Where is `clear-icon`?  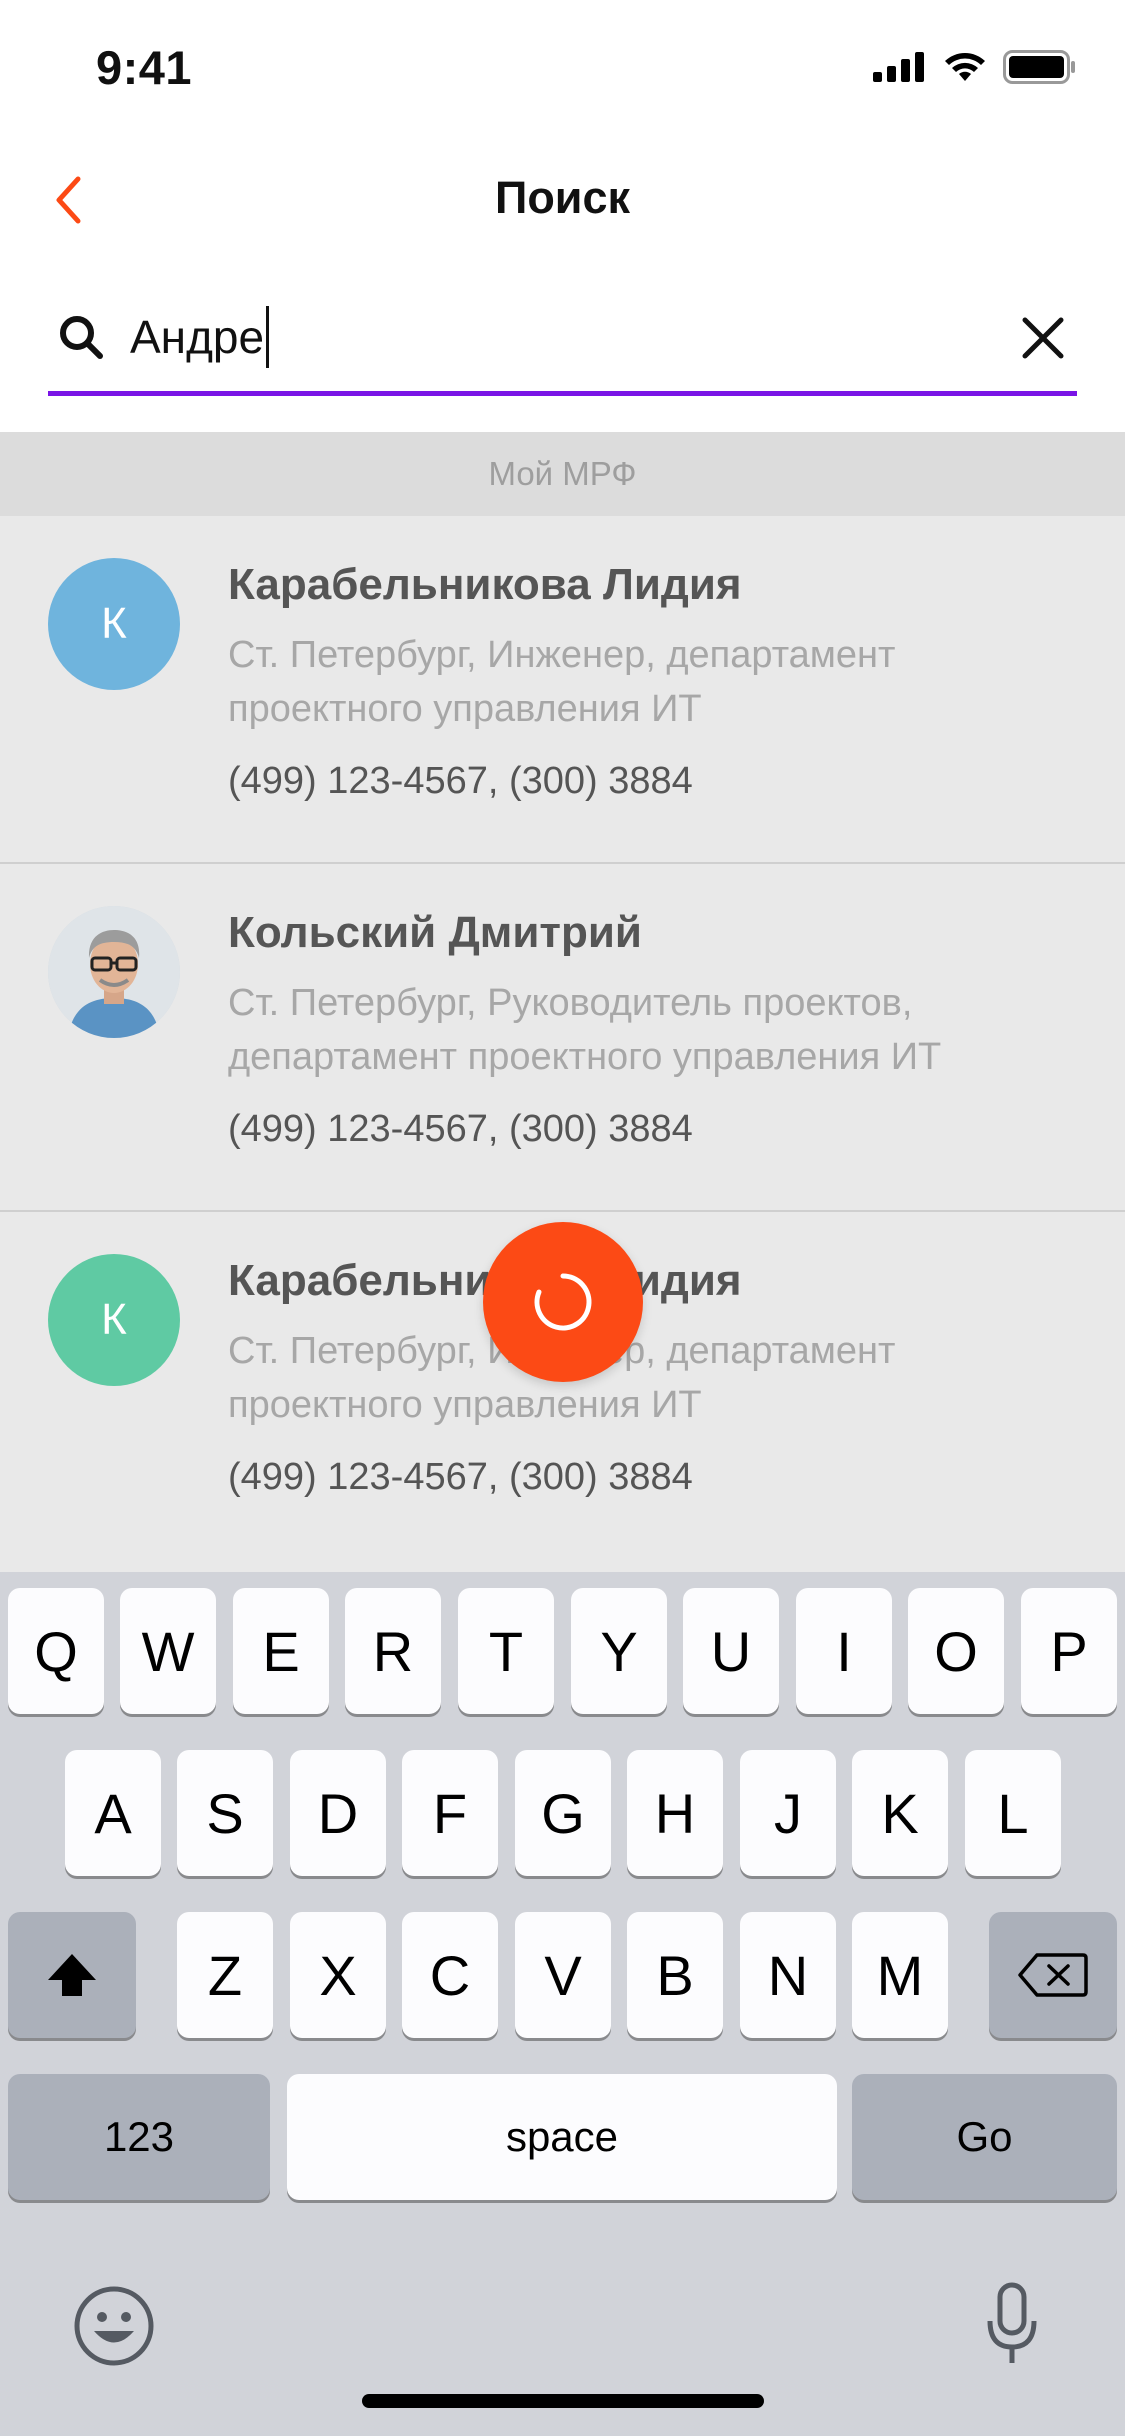 clear-icon is located at coordinates (1043, 338).